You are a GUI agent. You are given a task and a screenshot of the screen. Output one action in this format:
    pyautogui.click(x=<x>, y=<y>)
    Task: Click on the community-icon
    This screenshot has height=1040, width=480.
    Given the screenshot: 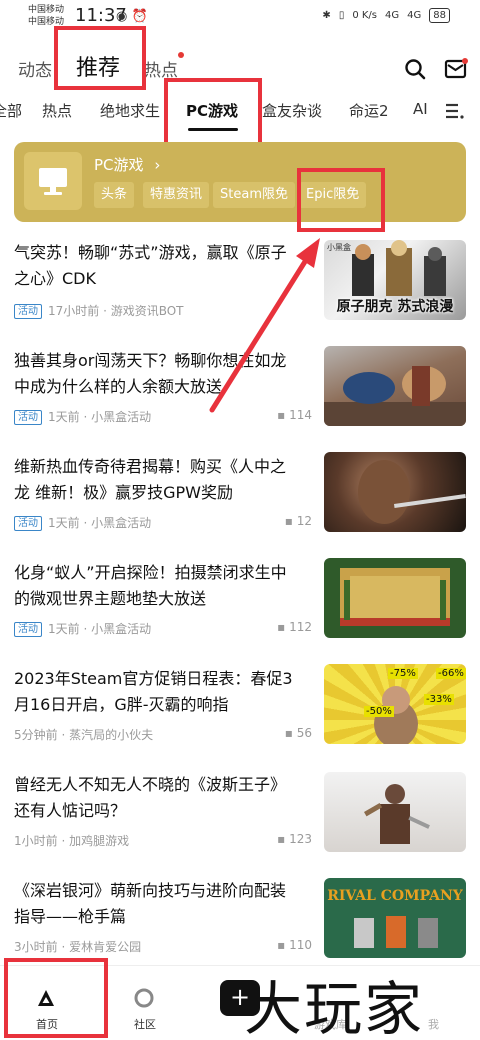 What is the action you would take?
    pyautogui.click(x=144, y=998)
    